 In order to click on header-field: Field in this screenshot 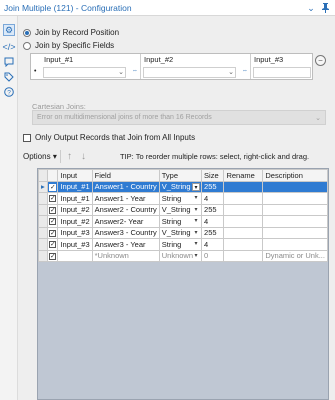, I will do `click(125, 175)`.